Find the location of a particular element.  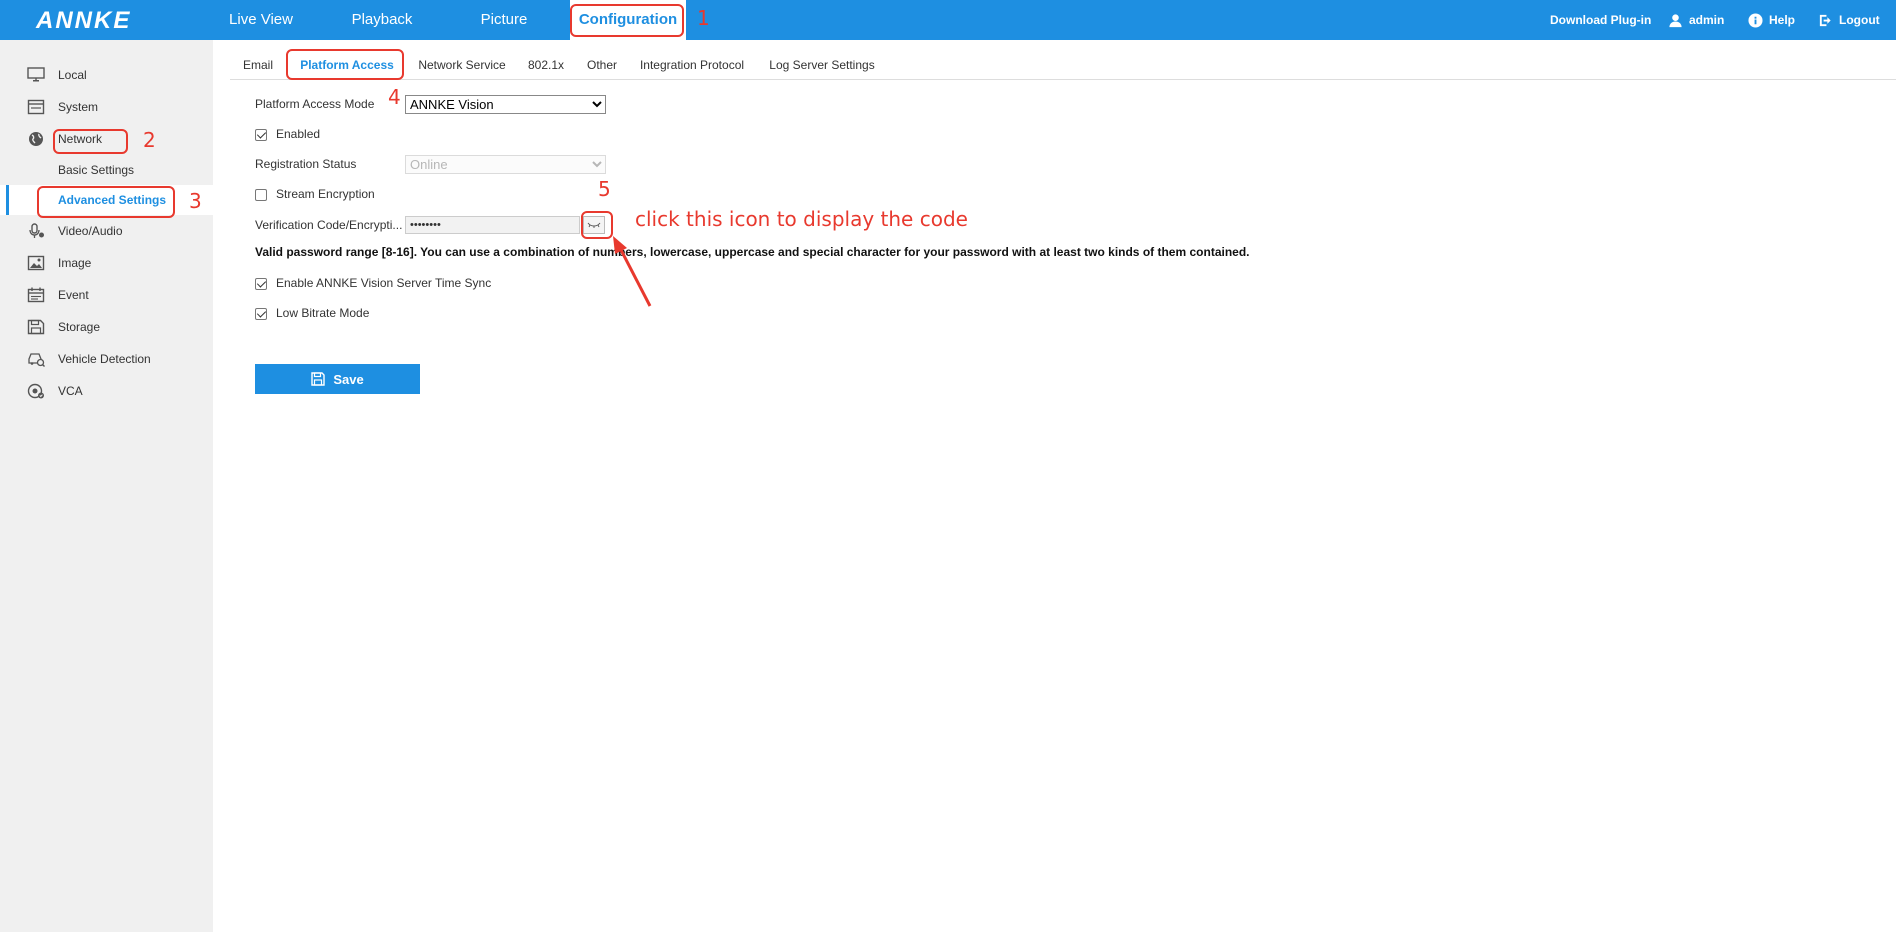

eye-closed-icon is located at coordinates (594, 225).